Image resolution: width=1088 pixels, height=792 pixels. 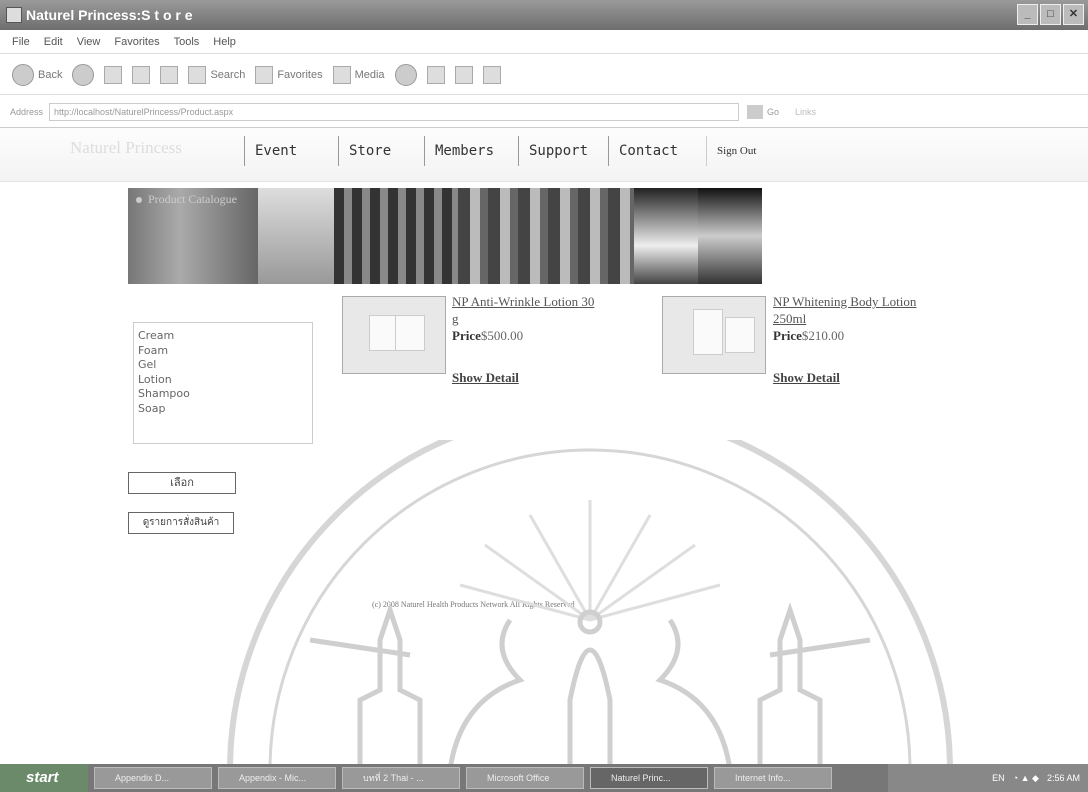 I want to click on clock: 2:56 AM, so click(x=1063, y=778).